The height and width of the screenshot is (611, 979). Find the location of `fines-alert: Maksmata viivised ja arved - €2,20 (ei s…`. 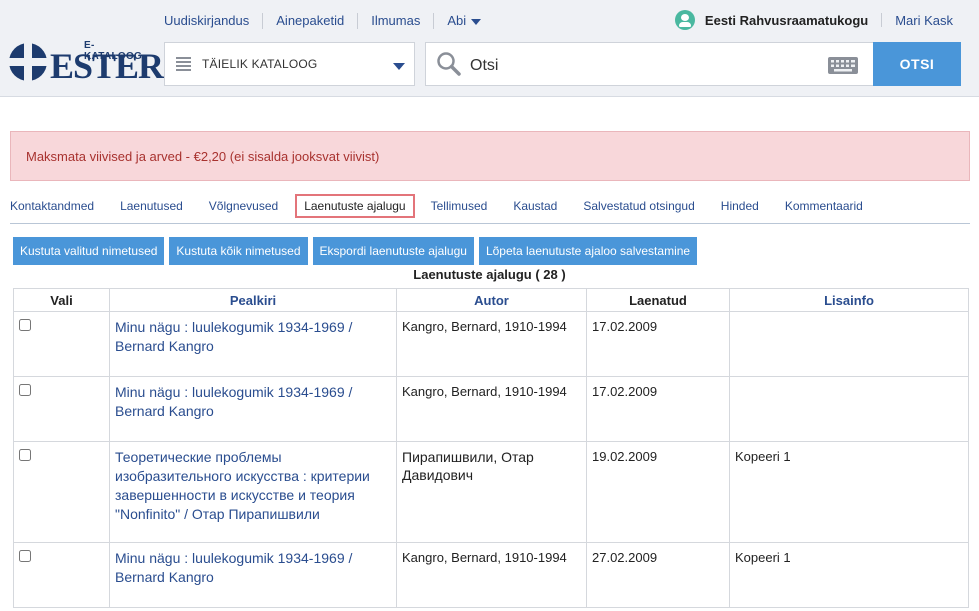

fines-alert: Maksmata viivised ja arved - €2,20 (ei s… is located at coordinates (490, 156).